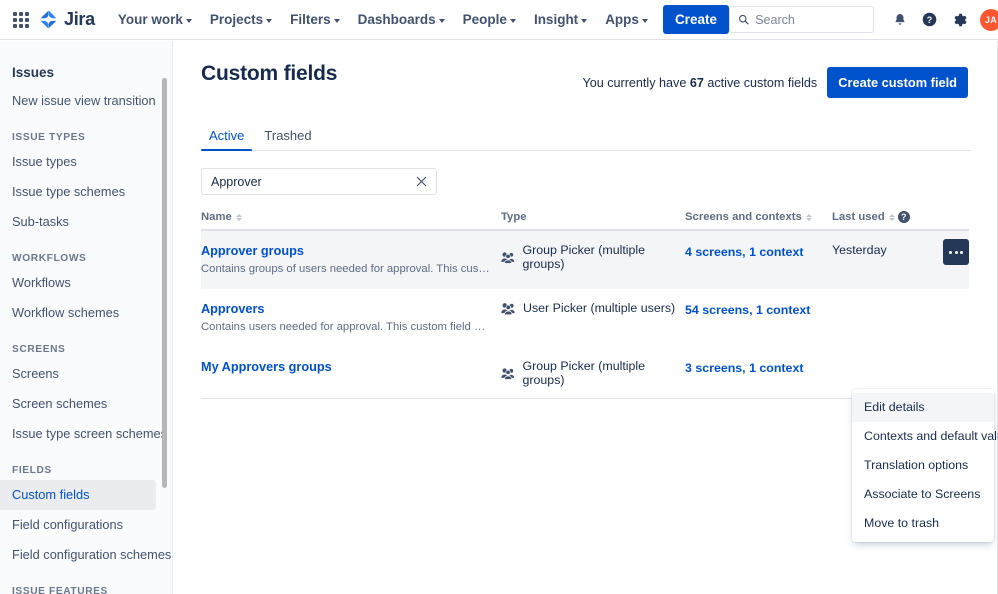 The image size is (998, 594). Describe the element at coordinates (859, 250) in the screenshot. I see `cell-last-used: Yesterday` at that location.